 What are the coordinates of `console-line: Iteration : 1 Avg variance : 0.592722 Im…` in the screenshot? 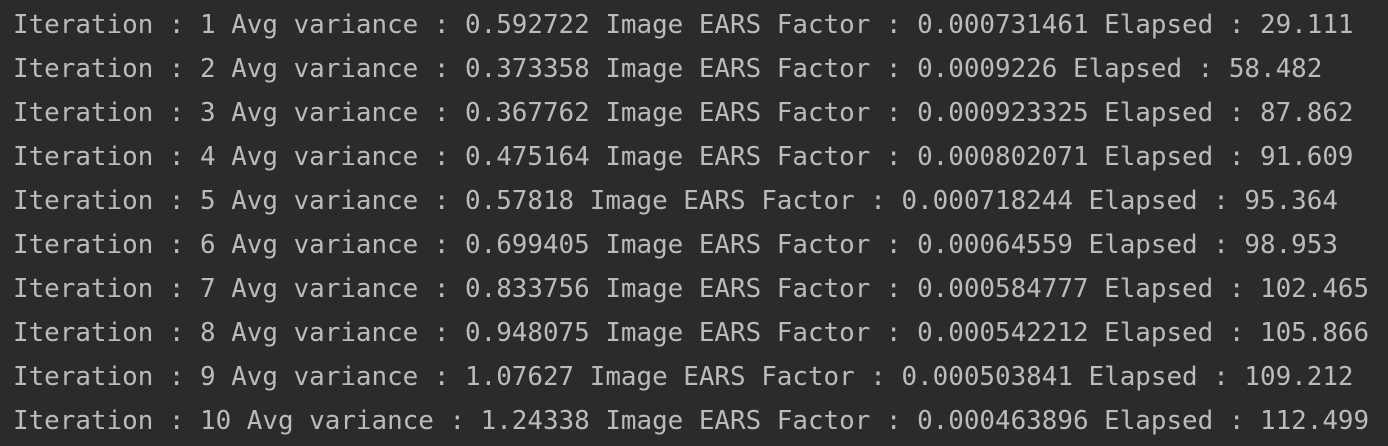 It's located at (683, 25).